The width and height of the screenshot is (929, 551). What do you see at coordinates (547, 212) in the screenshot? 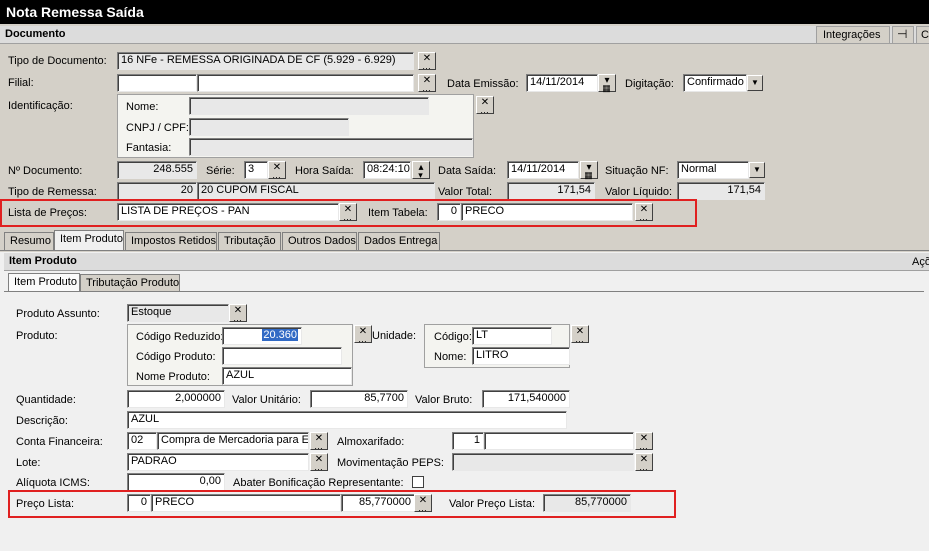
I see `item-tabela-field: PRECO` at bounding box center [547, 212].